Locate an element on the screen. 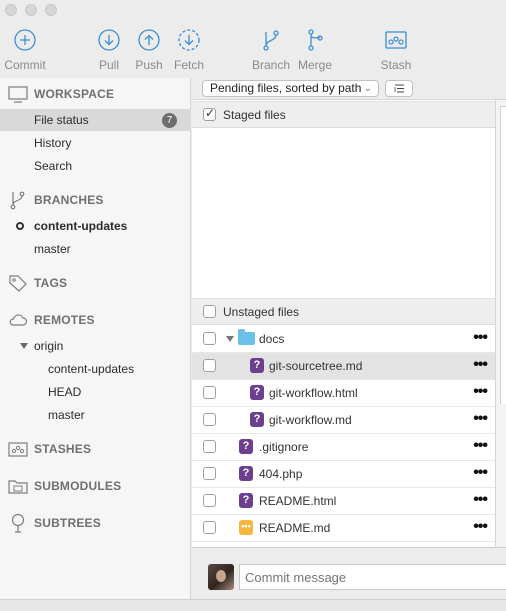  remotes-section: REMOTES is located at coordinates (95, 320).